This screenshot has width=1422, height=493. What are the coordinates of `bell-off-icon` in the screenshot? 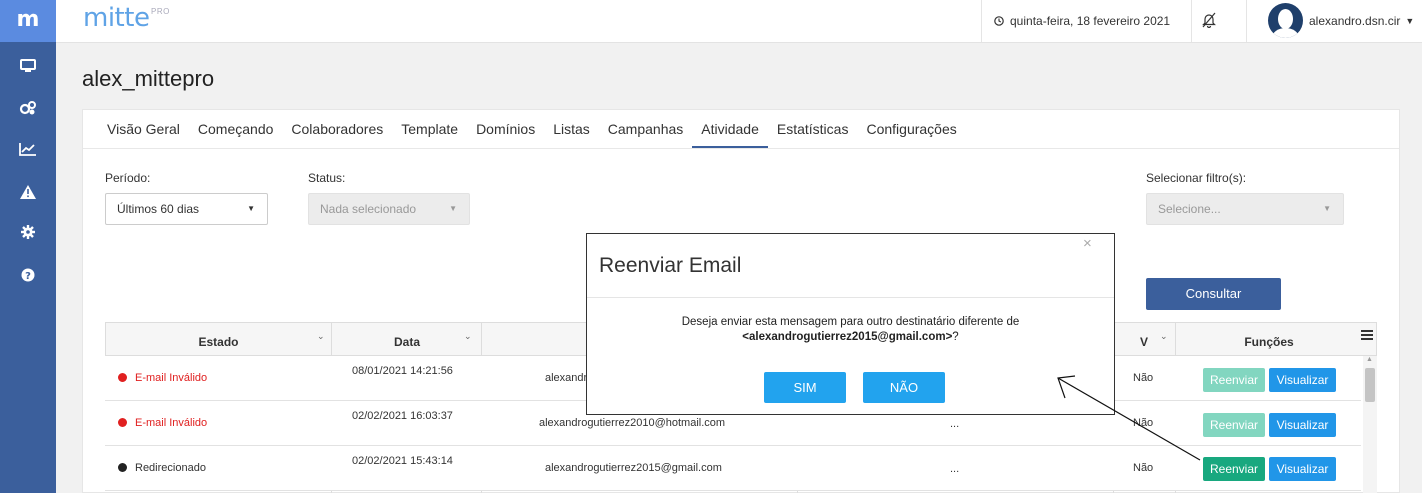 It's located at (1209, 20).